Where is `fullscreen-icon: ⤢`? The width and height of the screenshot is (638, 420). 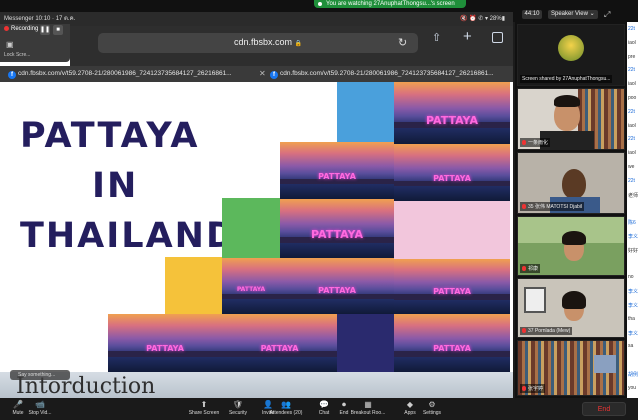 fullscreen-icon: ⤢ is located at coordinates (609, 14).